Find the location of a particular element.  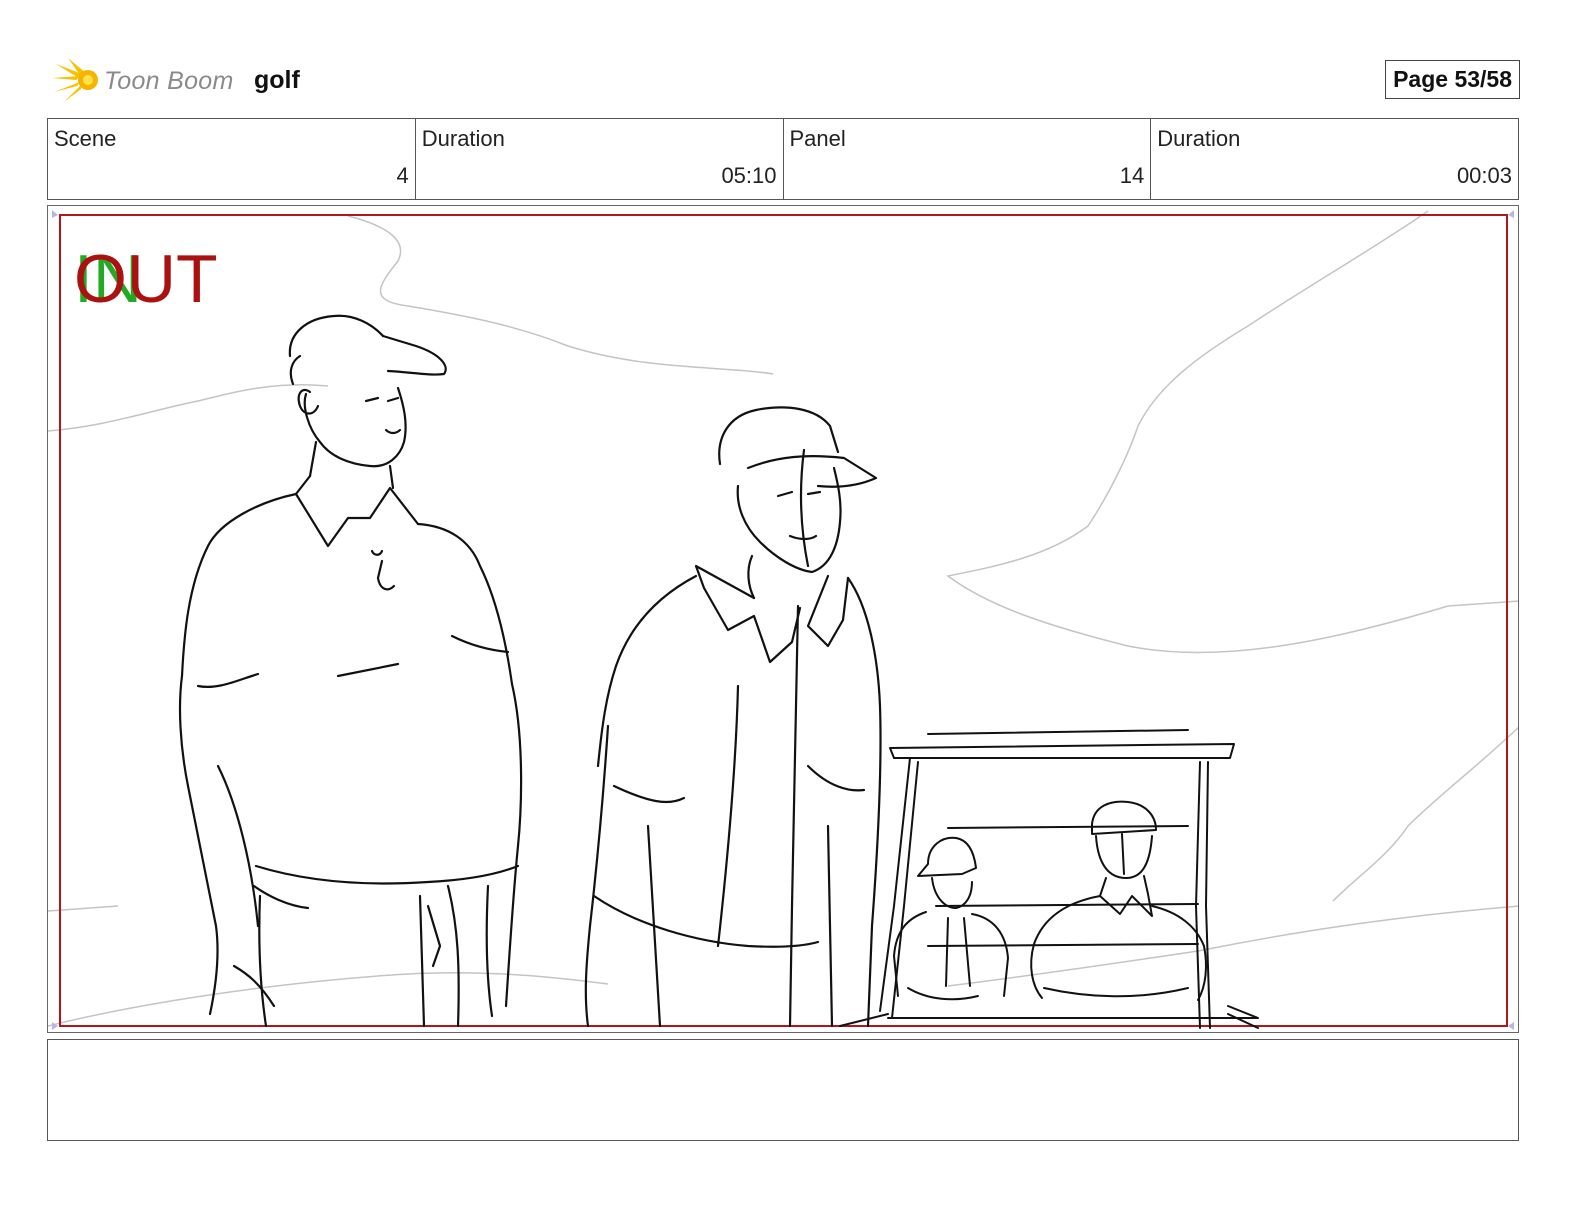

scene-label: Scene is located at coordinates (85, 138).